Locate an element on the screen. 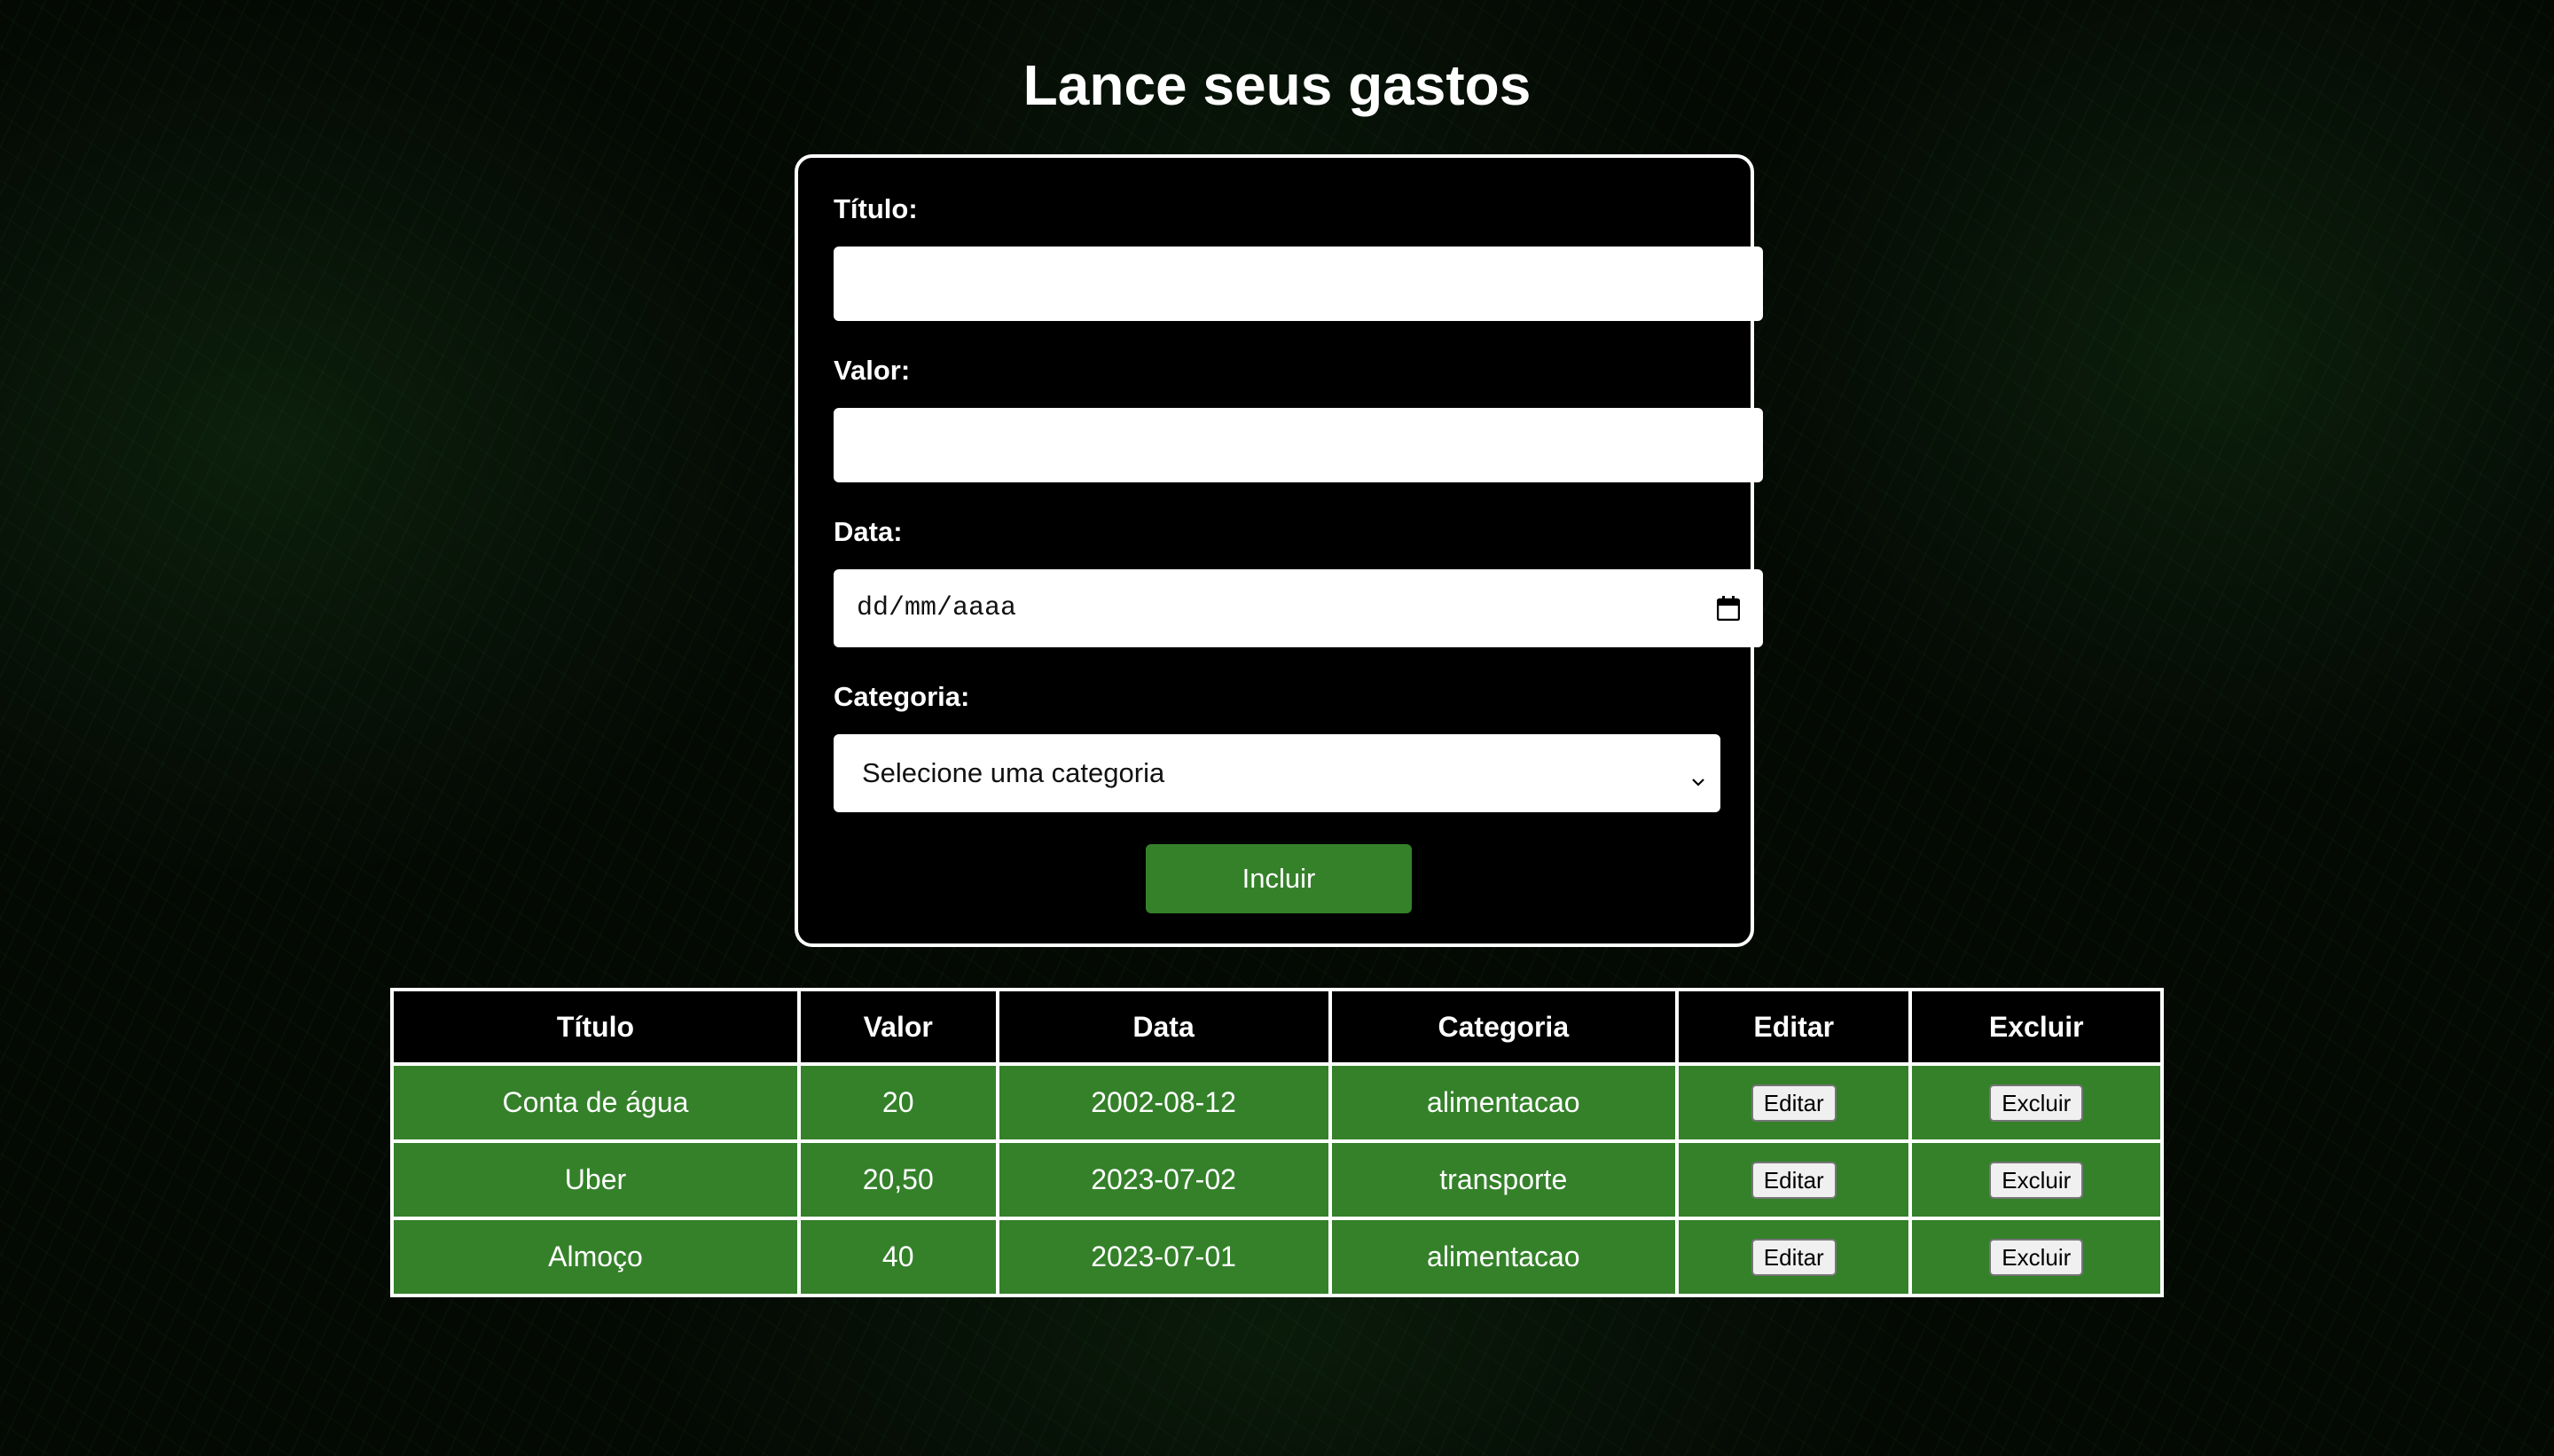 The height and width of the screenshot is (1456, 2554). column-header-excluir: Excluir is located at coordinates (2036, 1027).